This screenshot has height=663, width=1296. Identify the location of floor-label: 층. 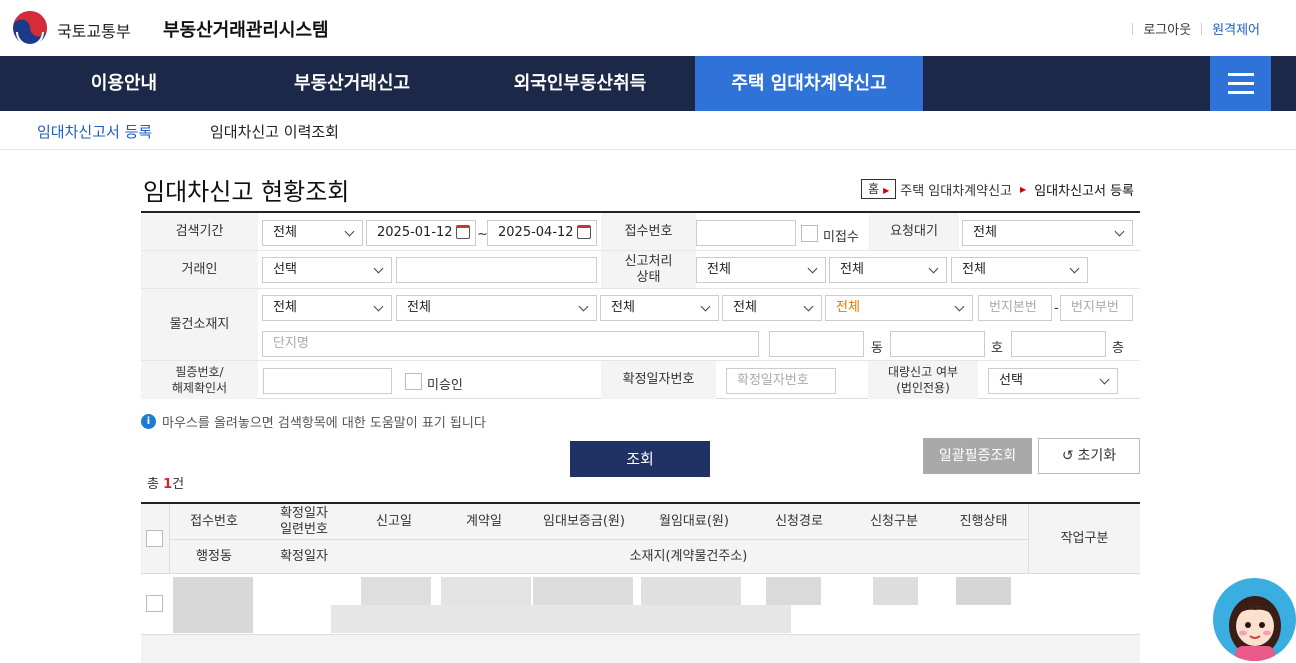
(1118, 348).